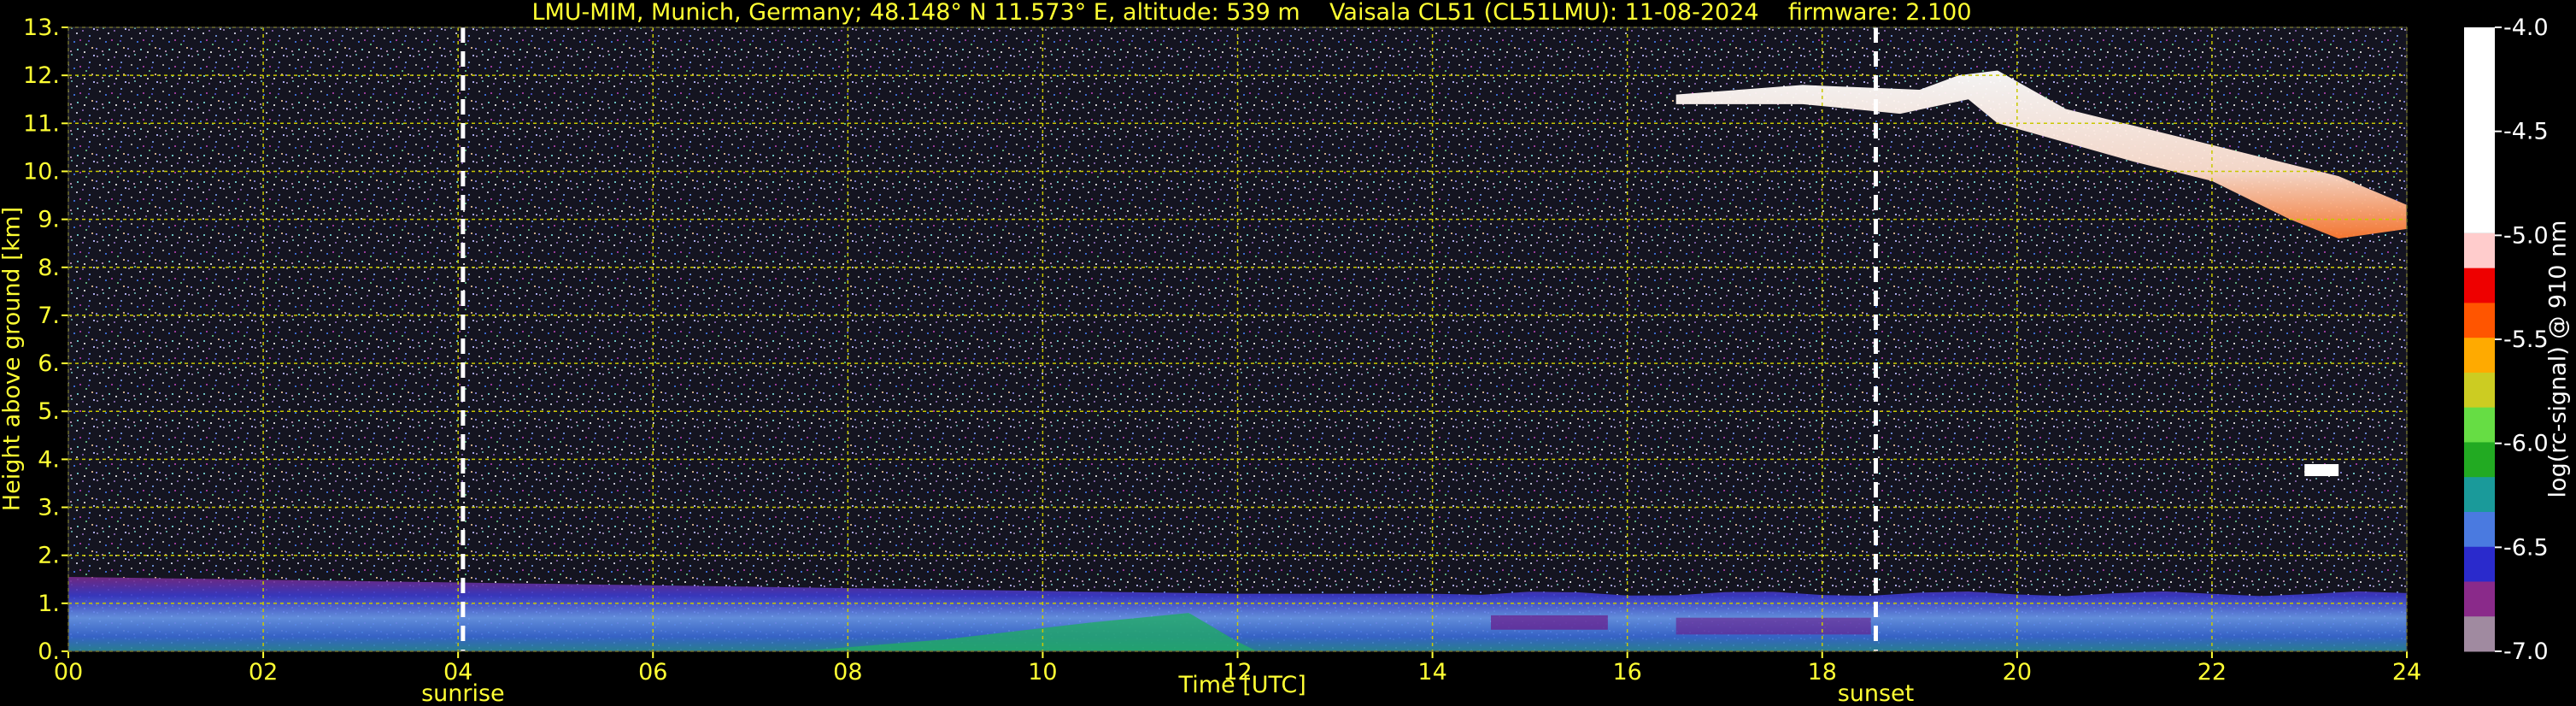 This screenshot has height=706, width=2576. Describe the element at coordinates (652, 672) in the screenshot. I see `x-tick-label: 06` at that location.